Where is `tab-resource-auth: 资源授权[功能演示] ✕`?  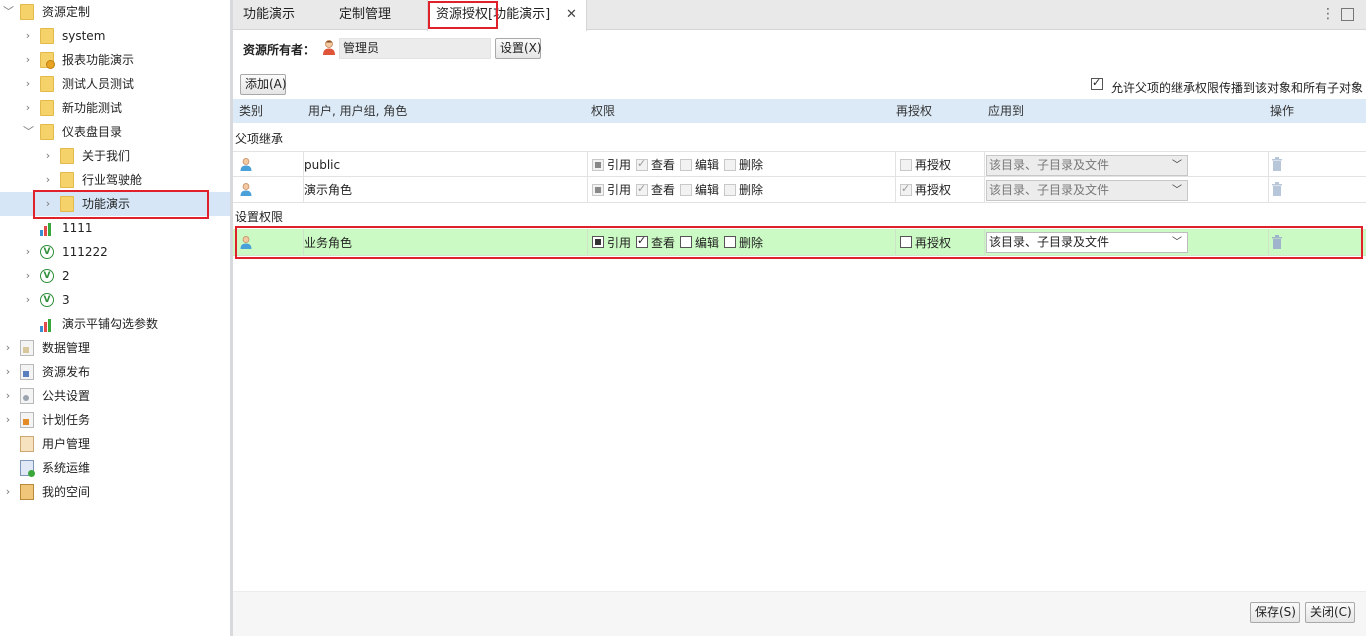
tab-resource-auth: 资源授权[功能演示] ✕ is located at coordinates (507, 15).